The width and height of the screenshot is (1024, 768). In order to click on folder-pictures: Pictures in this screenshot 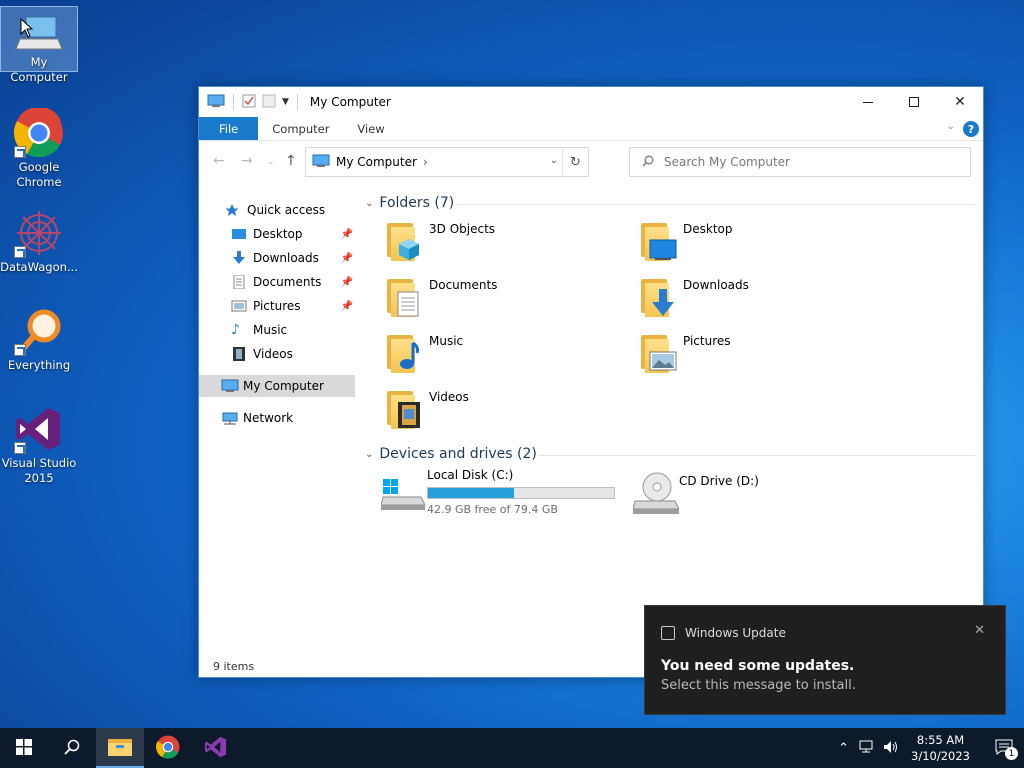, I will do `click(762, 357)`.